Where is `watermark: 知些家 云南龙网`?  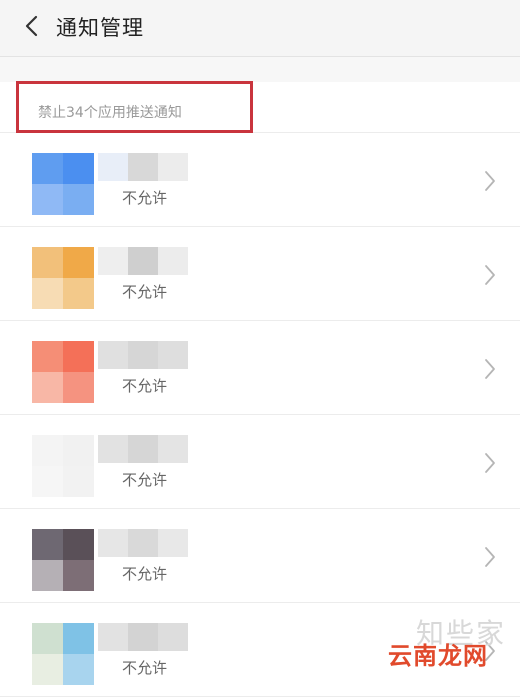 watermark: 知些家 云南龙网 is located at coordinates (450, 643).